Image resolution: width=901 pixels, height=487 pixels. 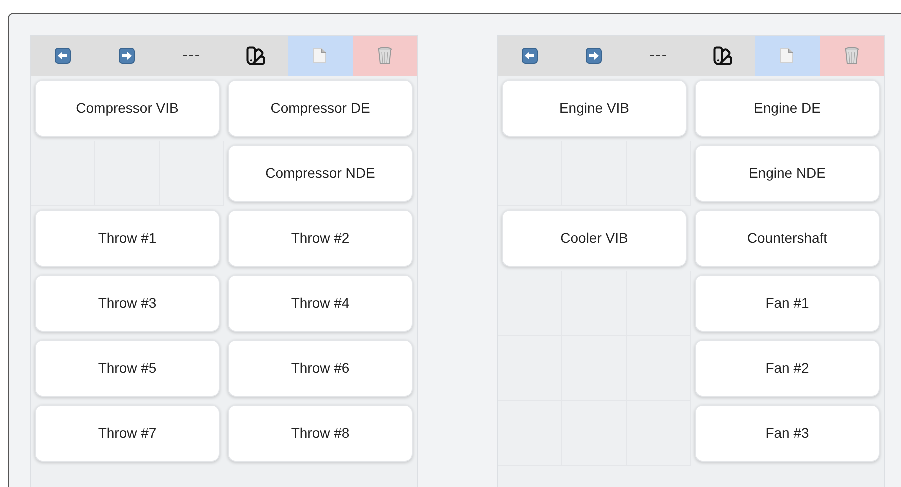 What do you see at coordinates (787, 368) in the screenshot?
I see `tile-button: Fan #2` at bounding box center [787, 368].